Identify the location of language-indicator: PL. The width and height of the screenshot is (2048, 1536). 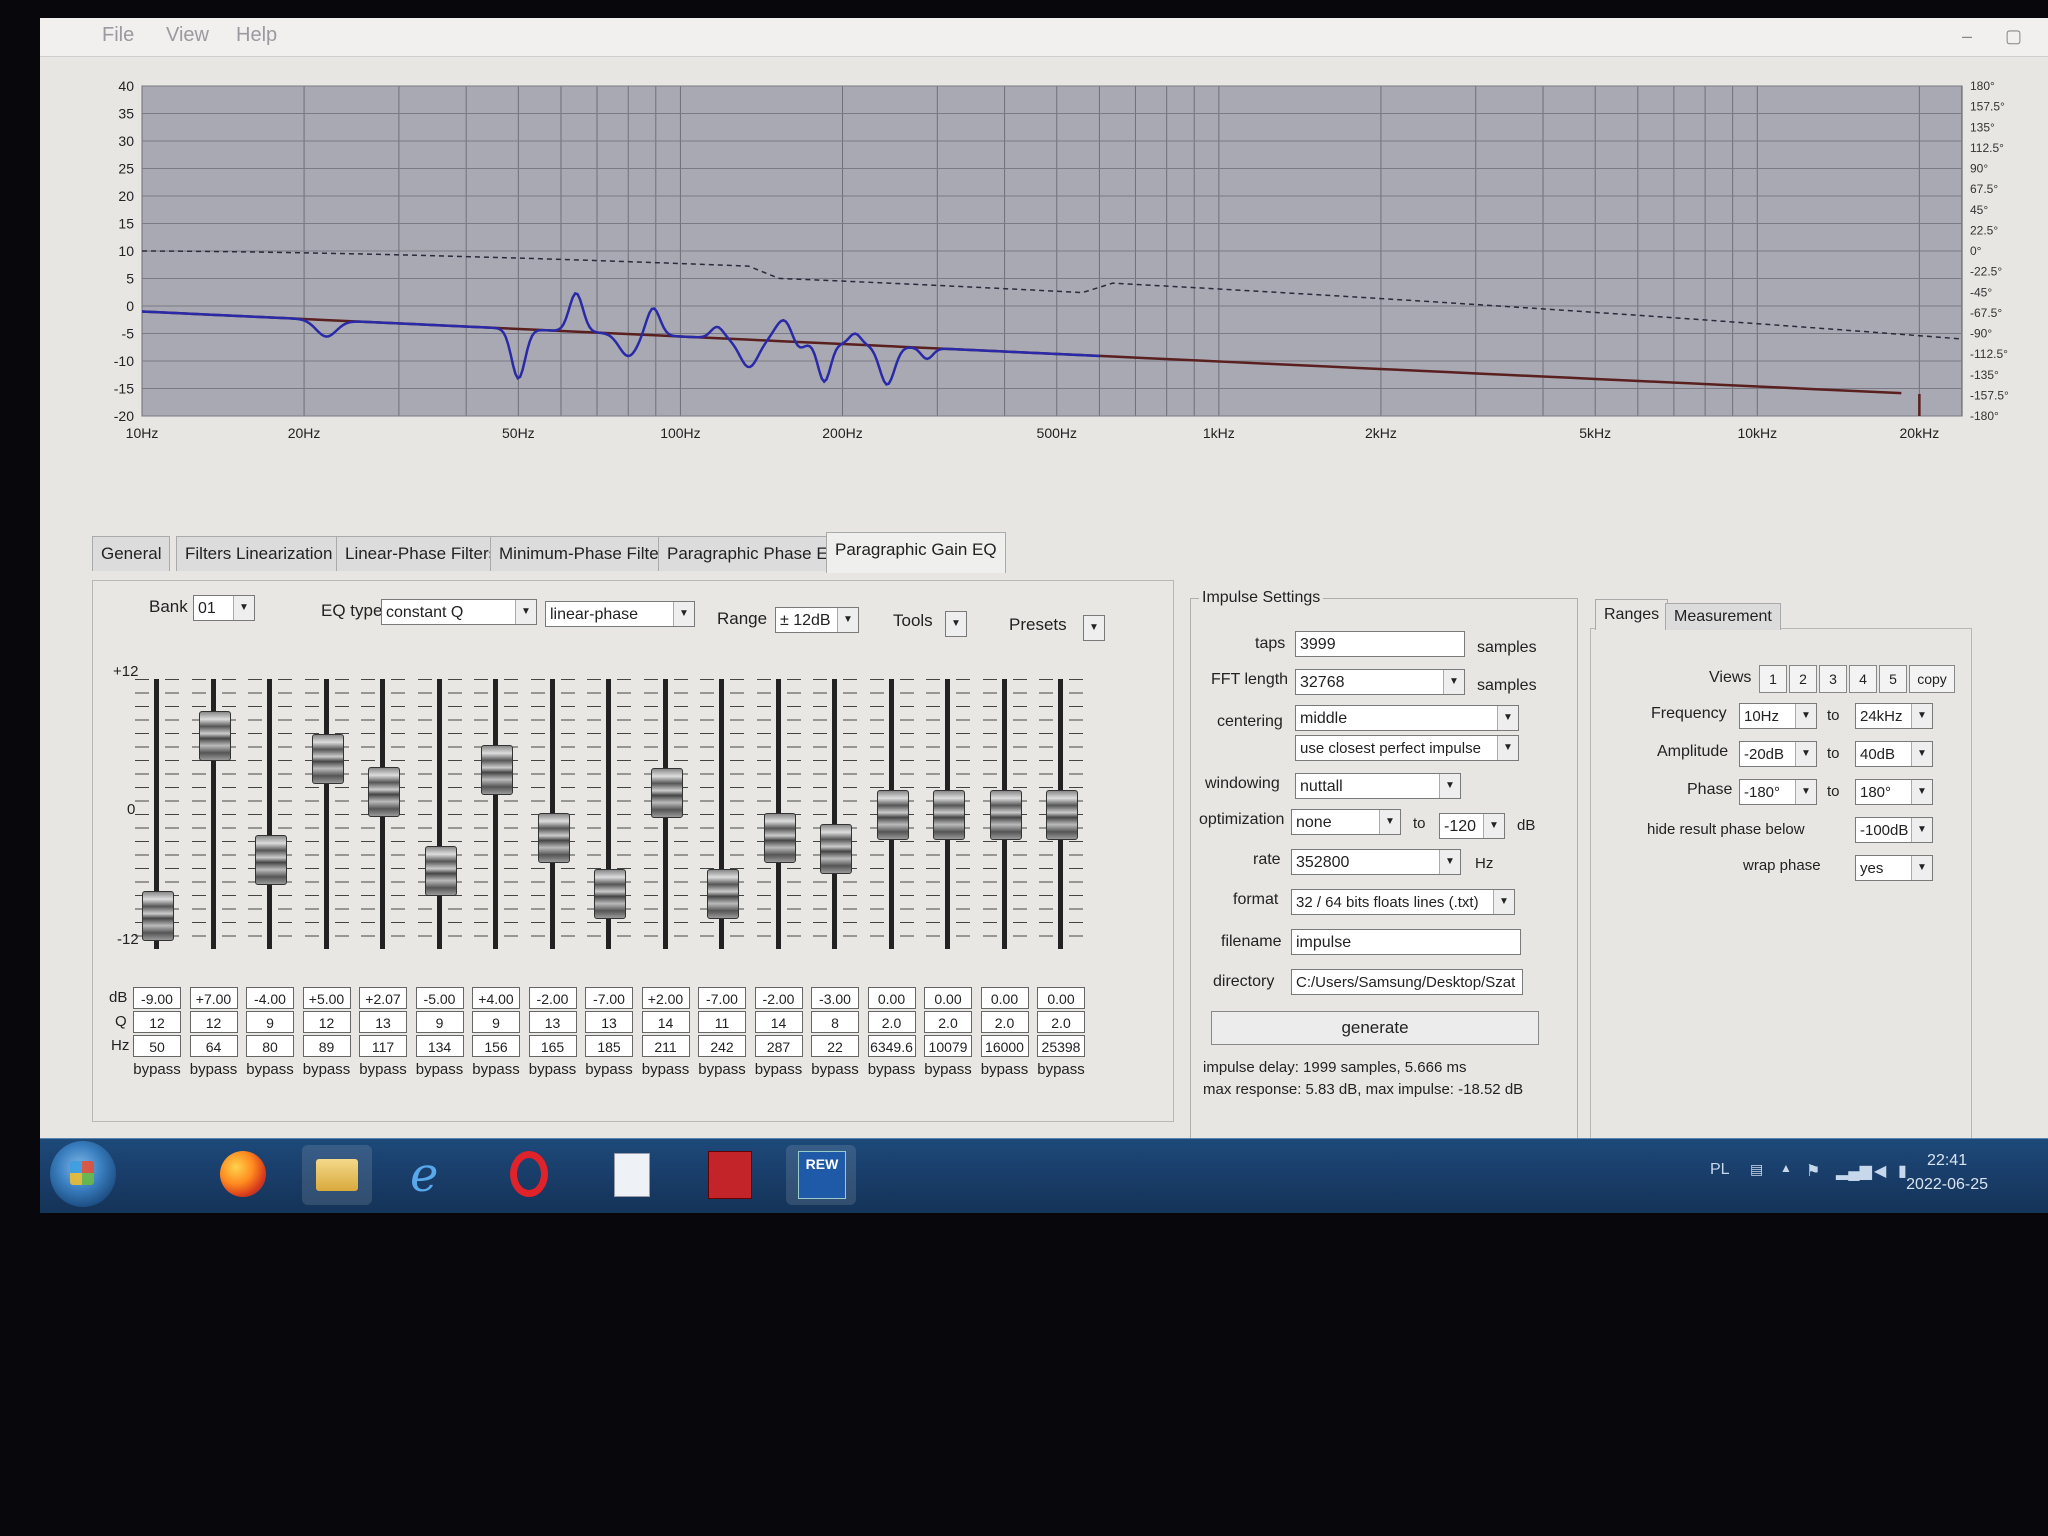
(1720, 1170).